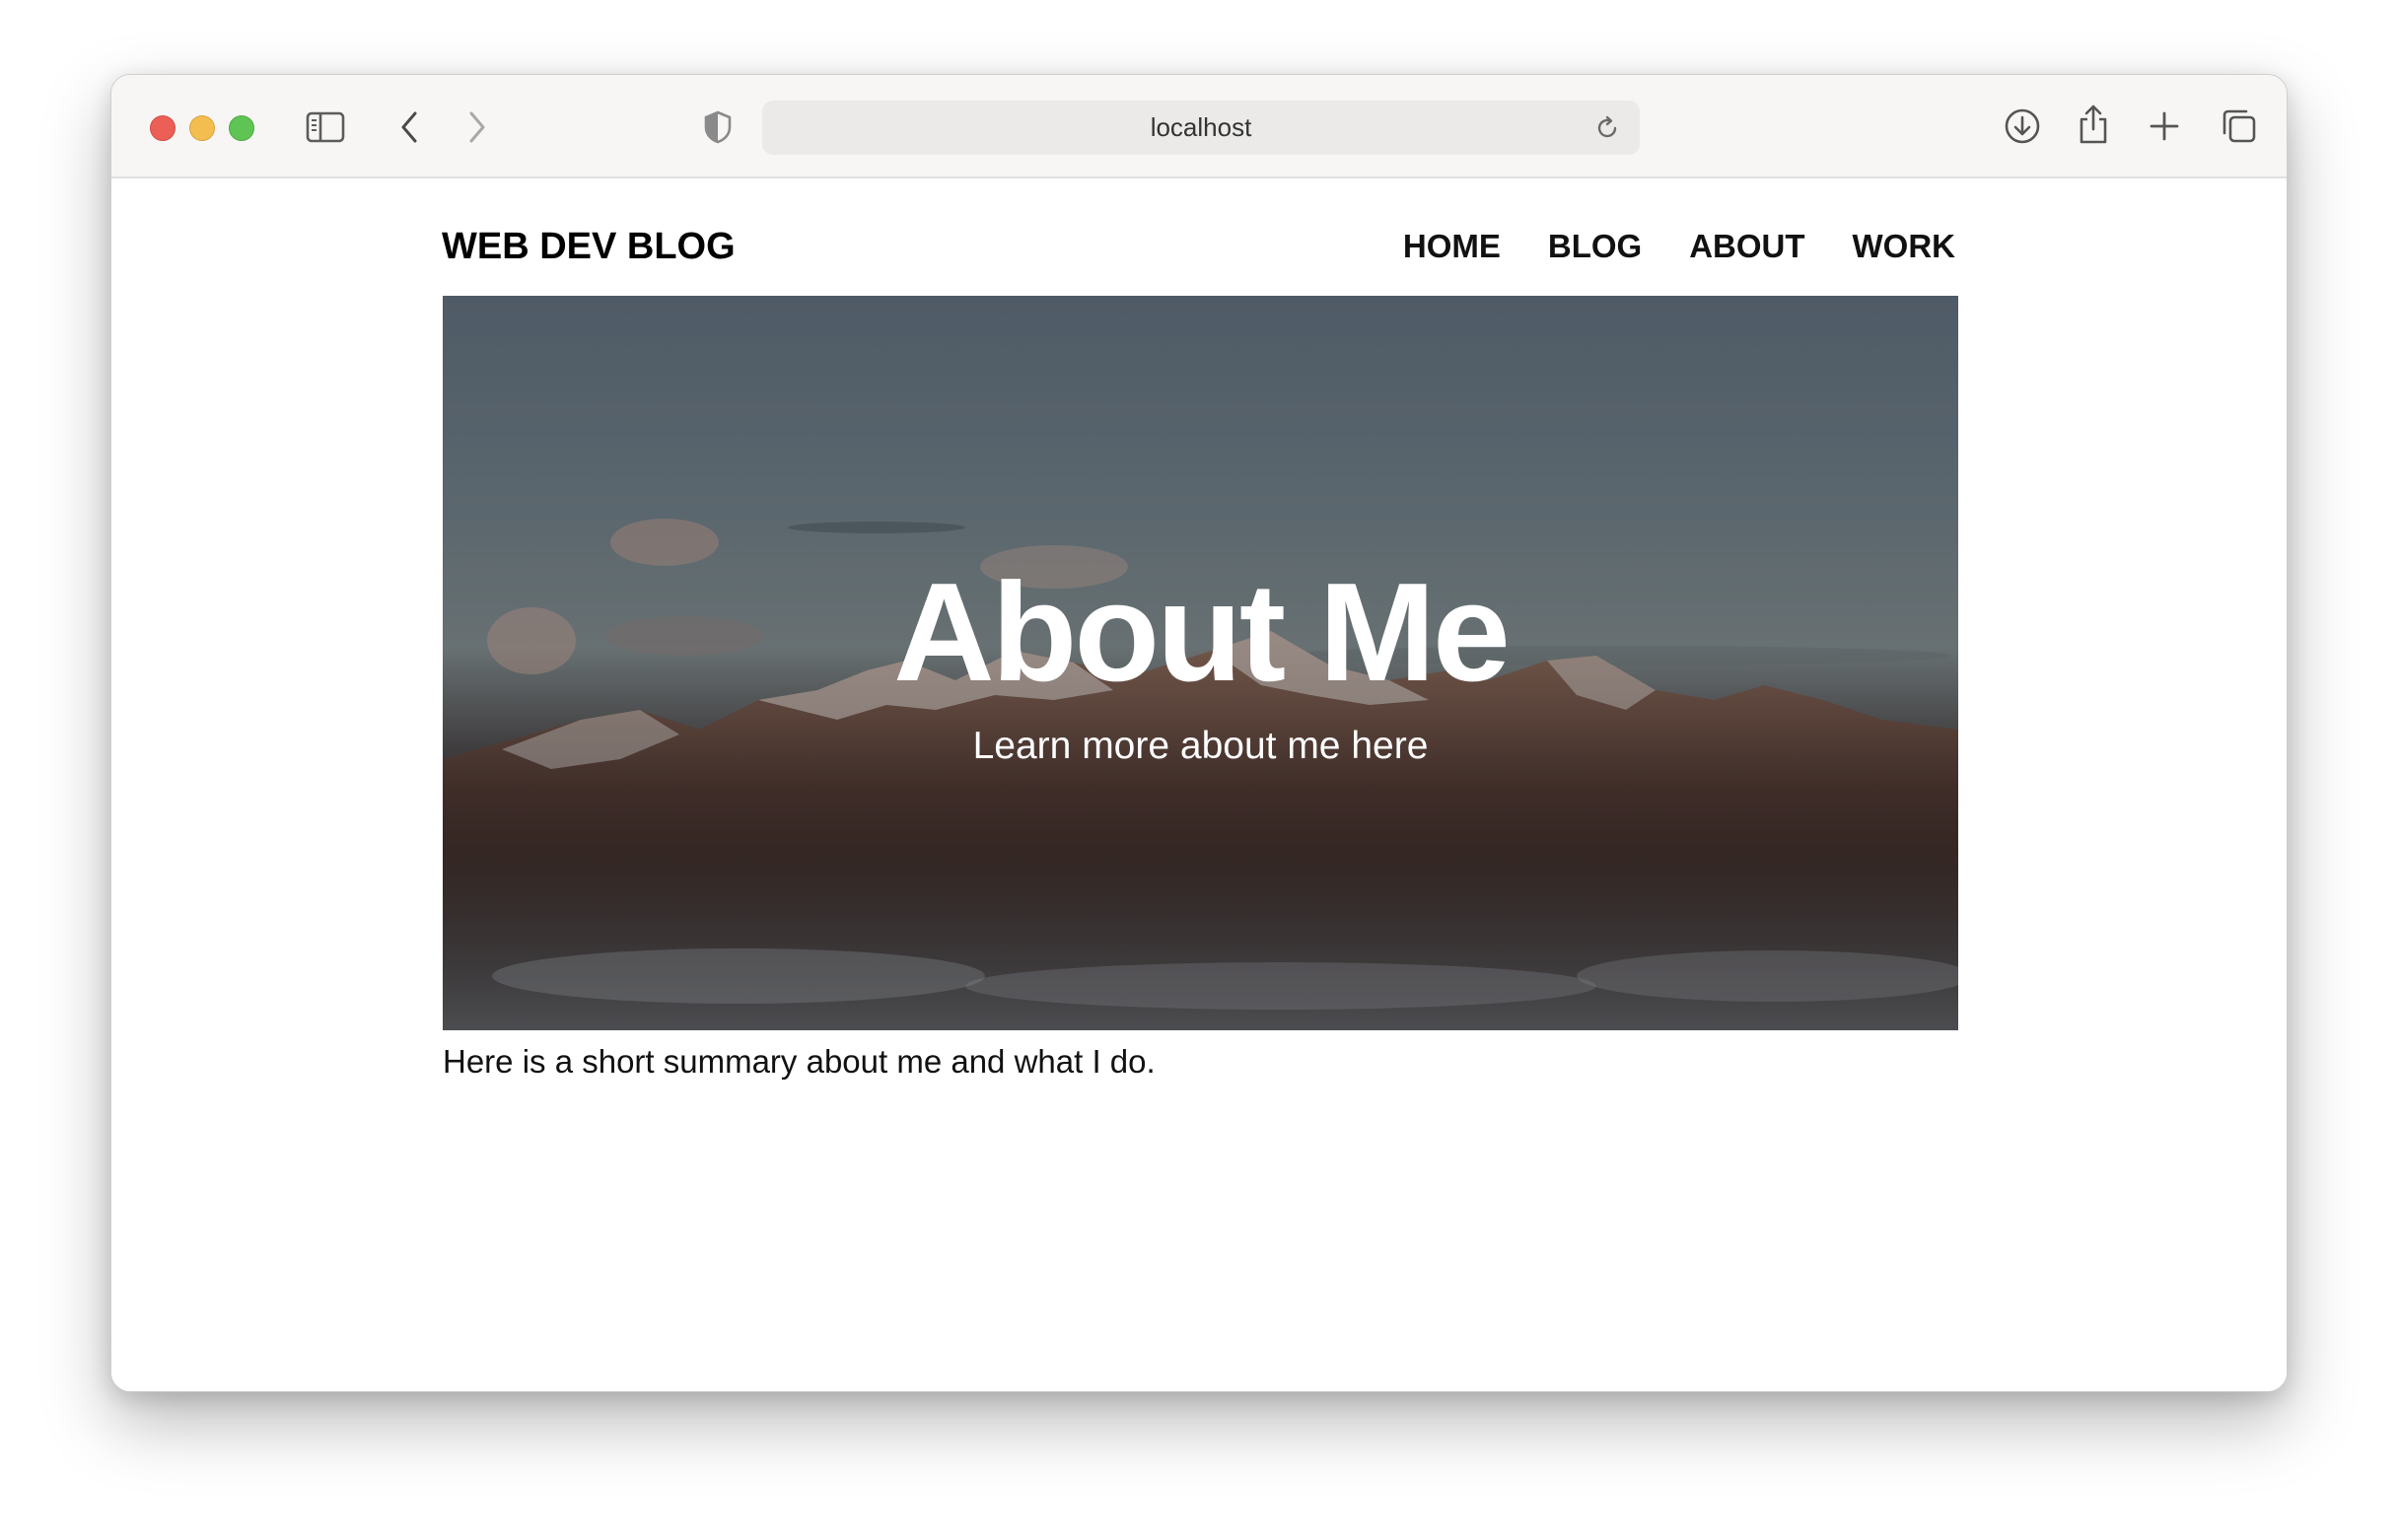 The width and height of the screenshot is (2398, 1540). What do you see at coordinates (1595, 246) in the screenshot?
I see `nav-link-blog: BLOG` at bounding box center [1595, 246].